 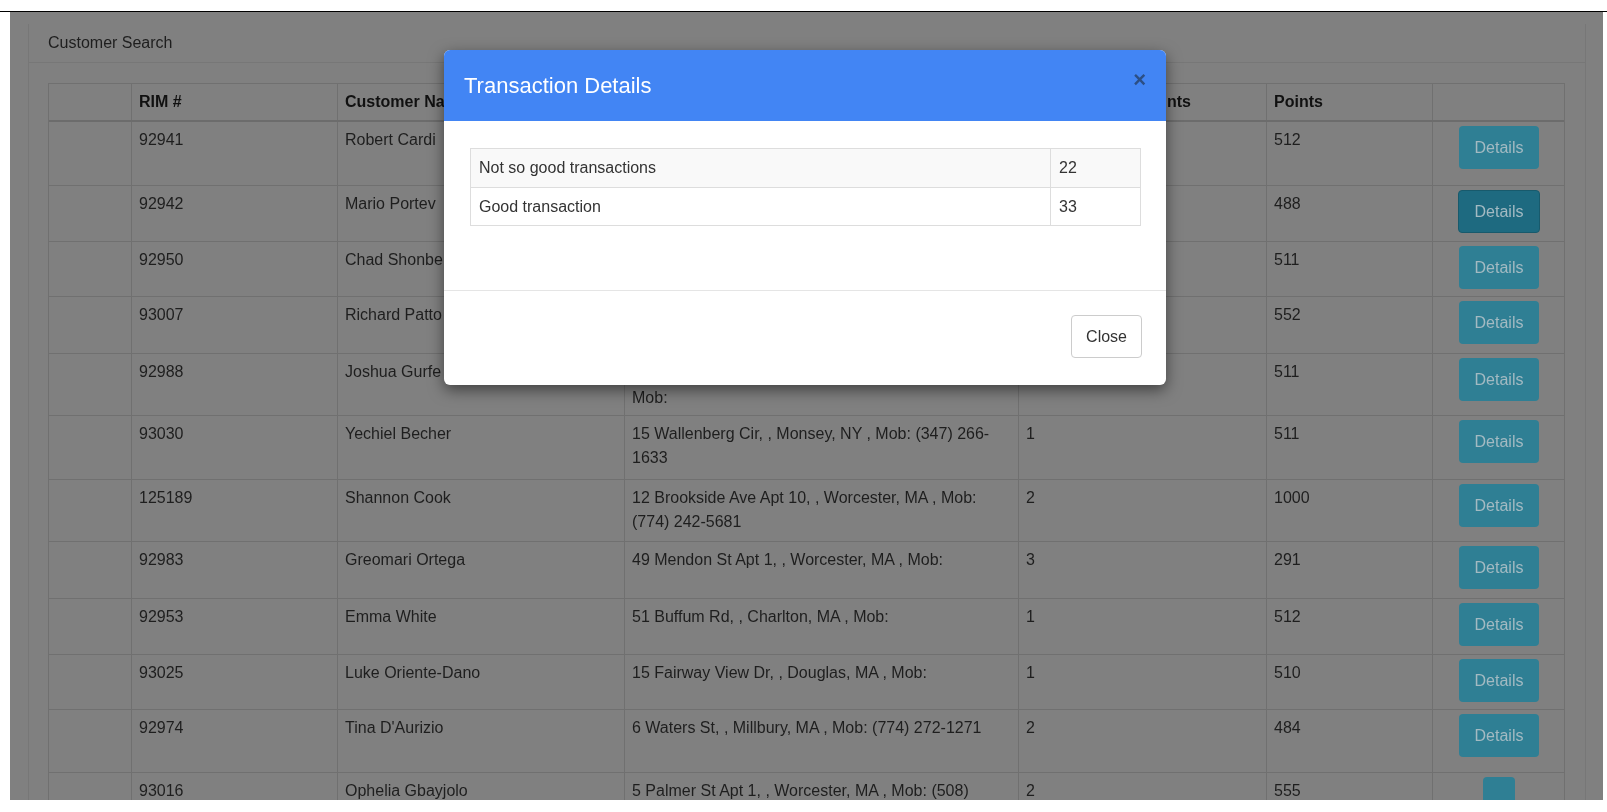 What do you see at coordinates (807, 728) in the screenshot?
I see `table-cell-text: 6 Waters St, , Millbury, MA , Mob: (774) 272-1271` at bounding box center [807, 728].